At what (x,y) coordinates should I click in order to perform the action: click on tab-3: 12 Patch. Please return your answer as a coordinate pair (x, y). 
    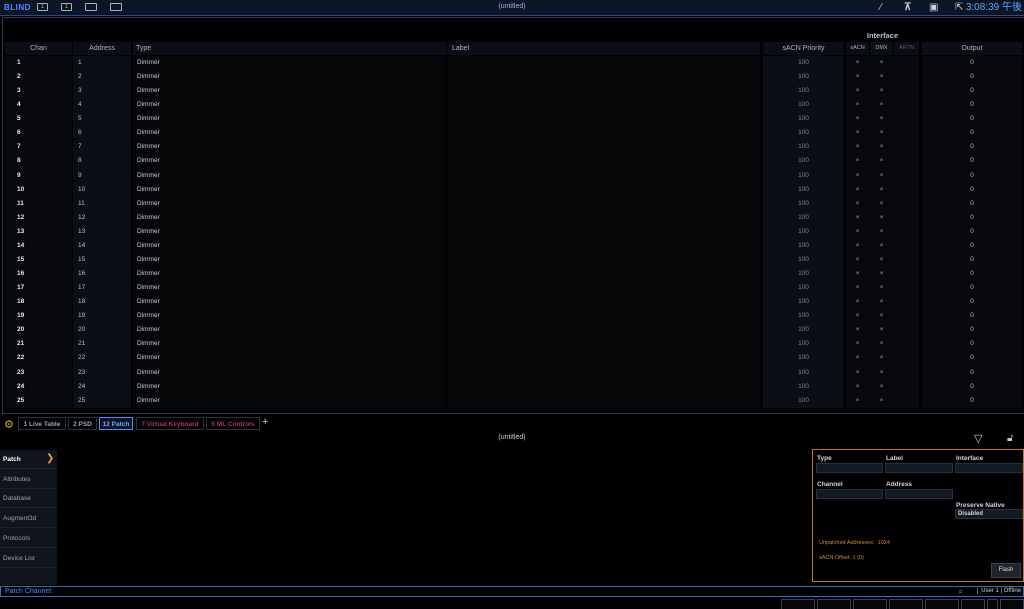
    Looking at the image, I should click on (116, 423).